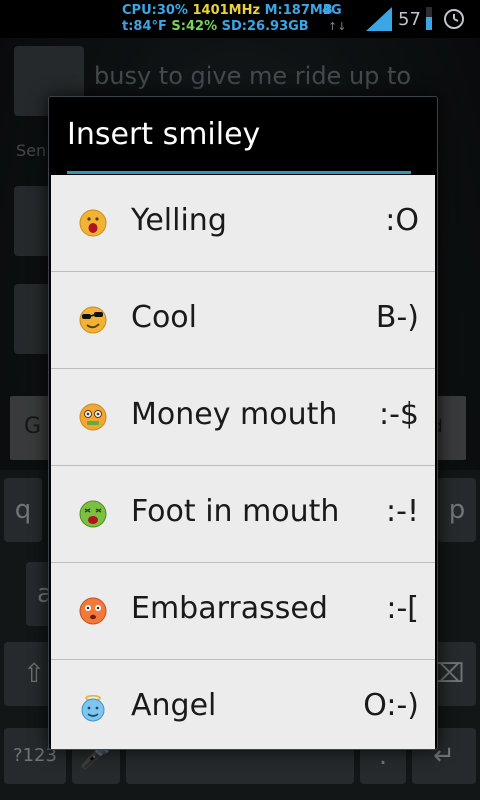 Image resolution: width=480 pixels, height=800 pixels. I want to click on system-stats-line-2: t:84°F S:42% SD:26.93GB, so click(215, 26).